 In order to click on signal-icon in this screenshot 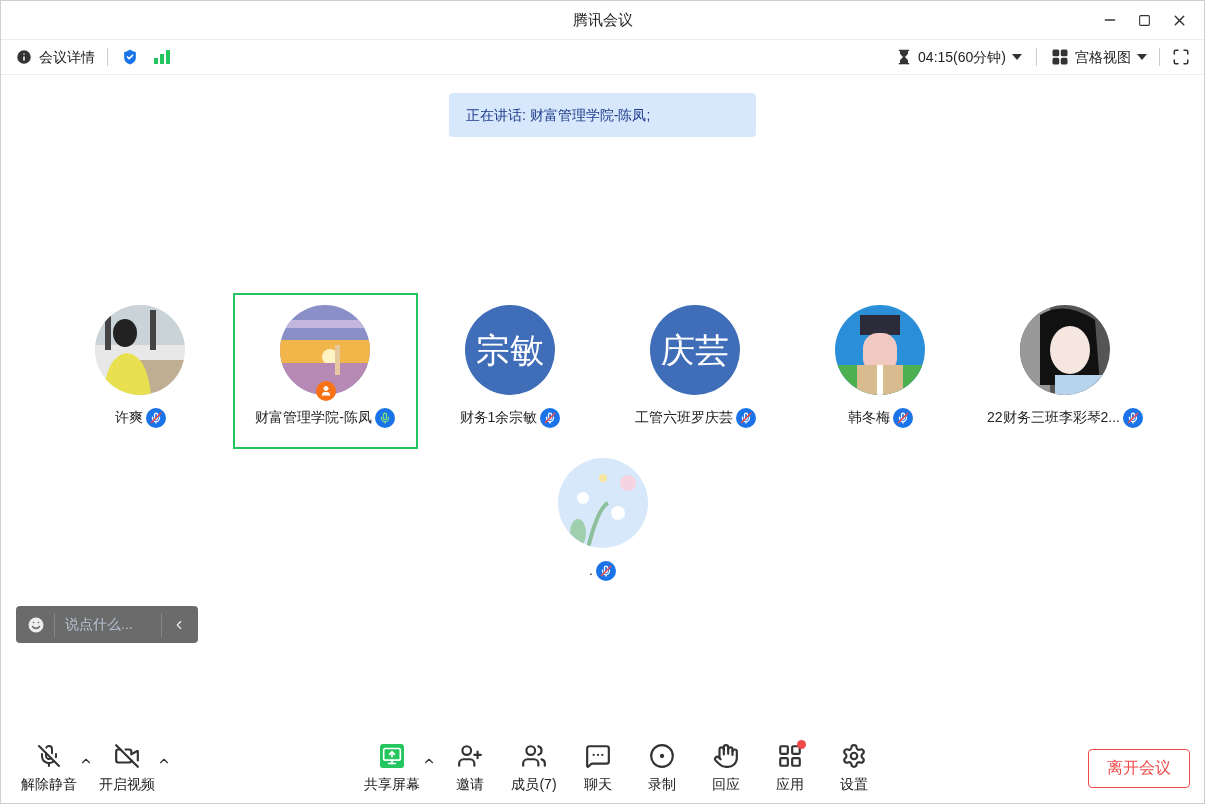, I will do `click(162, 57)`.